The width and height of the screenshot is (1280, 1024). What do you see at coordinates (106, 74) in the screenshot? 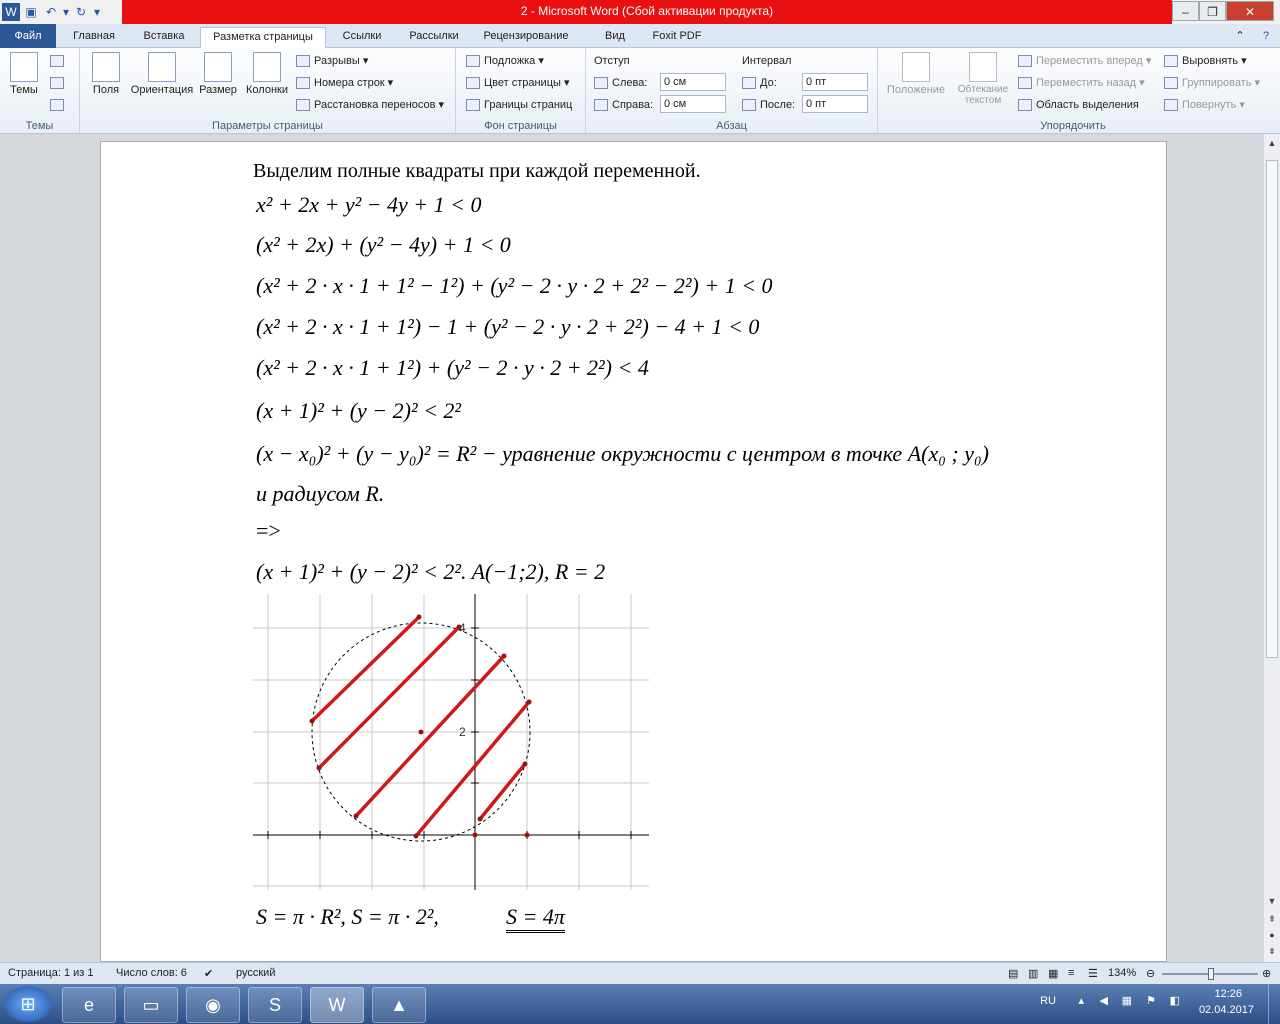
I see `margins-button: Поля` at bounding box center [106, 74].